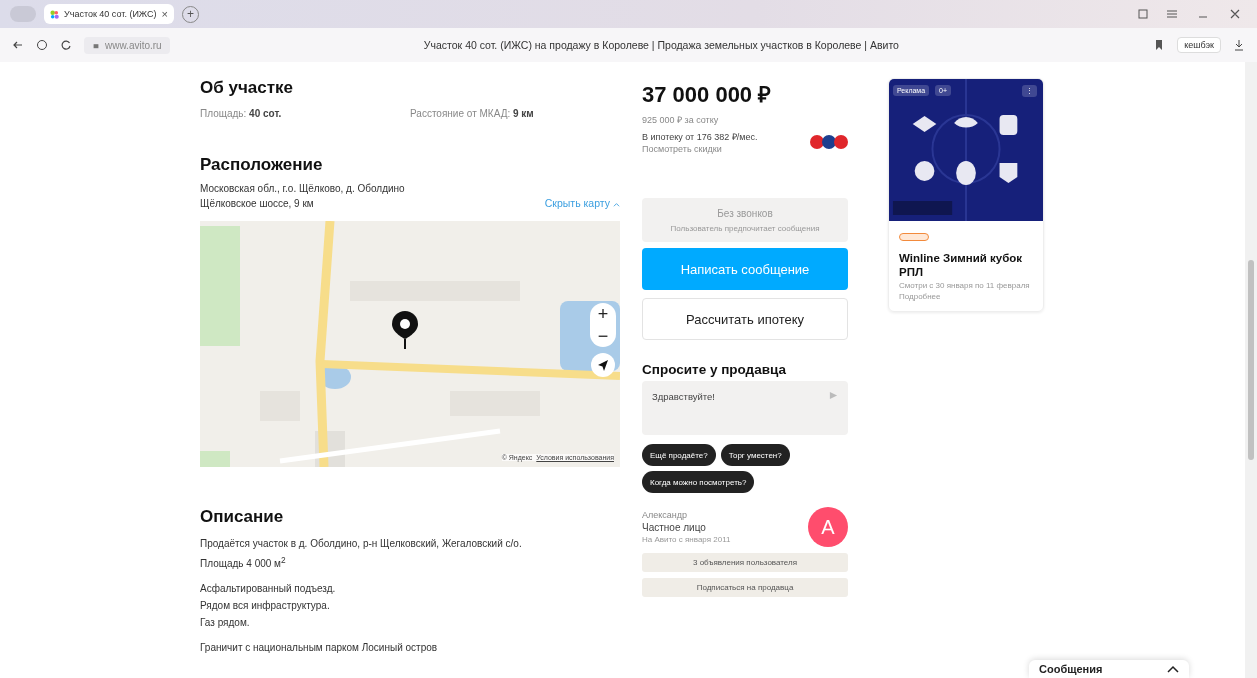 Image resolution: width=1257 pixels, height=678 pixels. I want to click on reload-icon, so click(66, 45).